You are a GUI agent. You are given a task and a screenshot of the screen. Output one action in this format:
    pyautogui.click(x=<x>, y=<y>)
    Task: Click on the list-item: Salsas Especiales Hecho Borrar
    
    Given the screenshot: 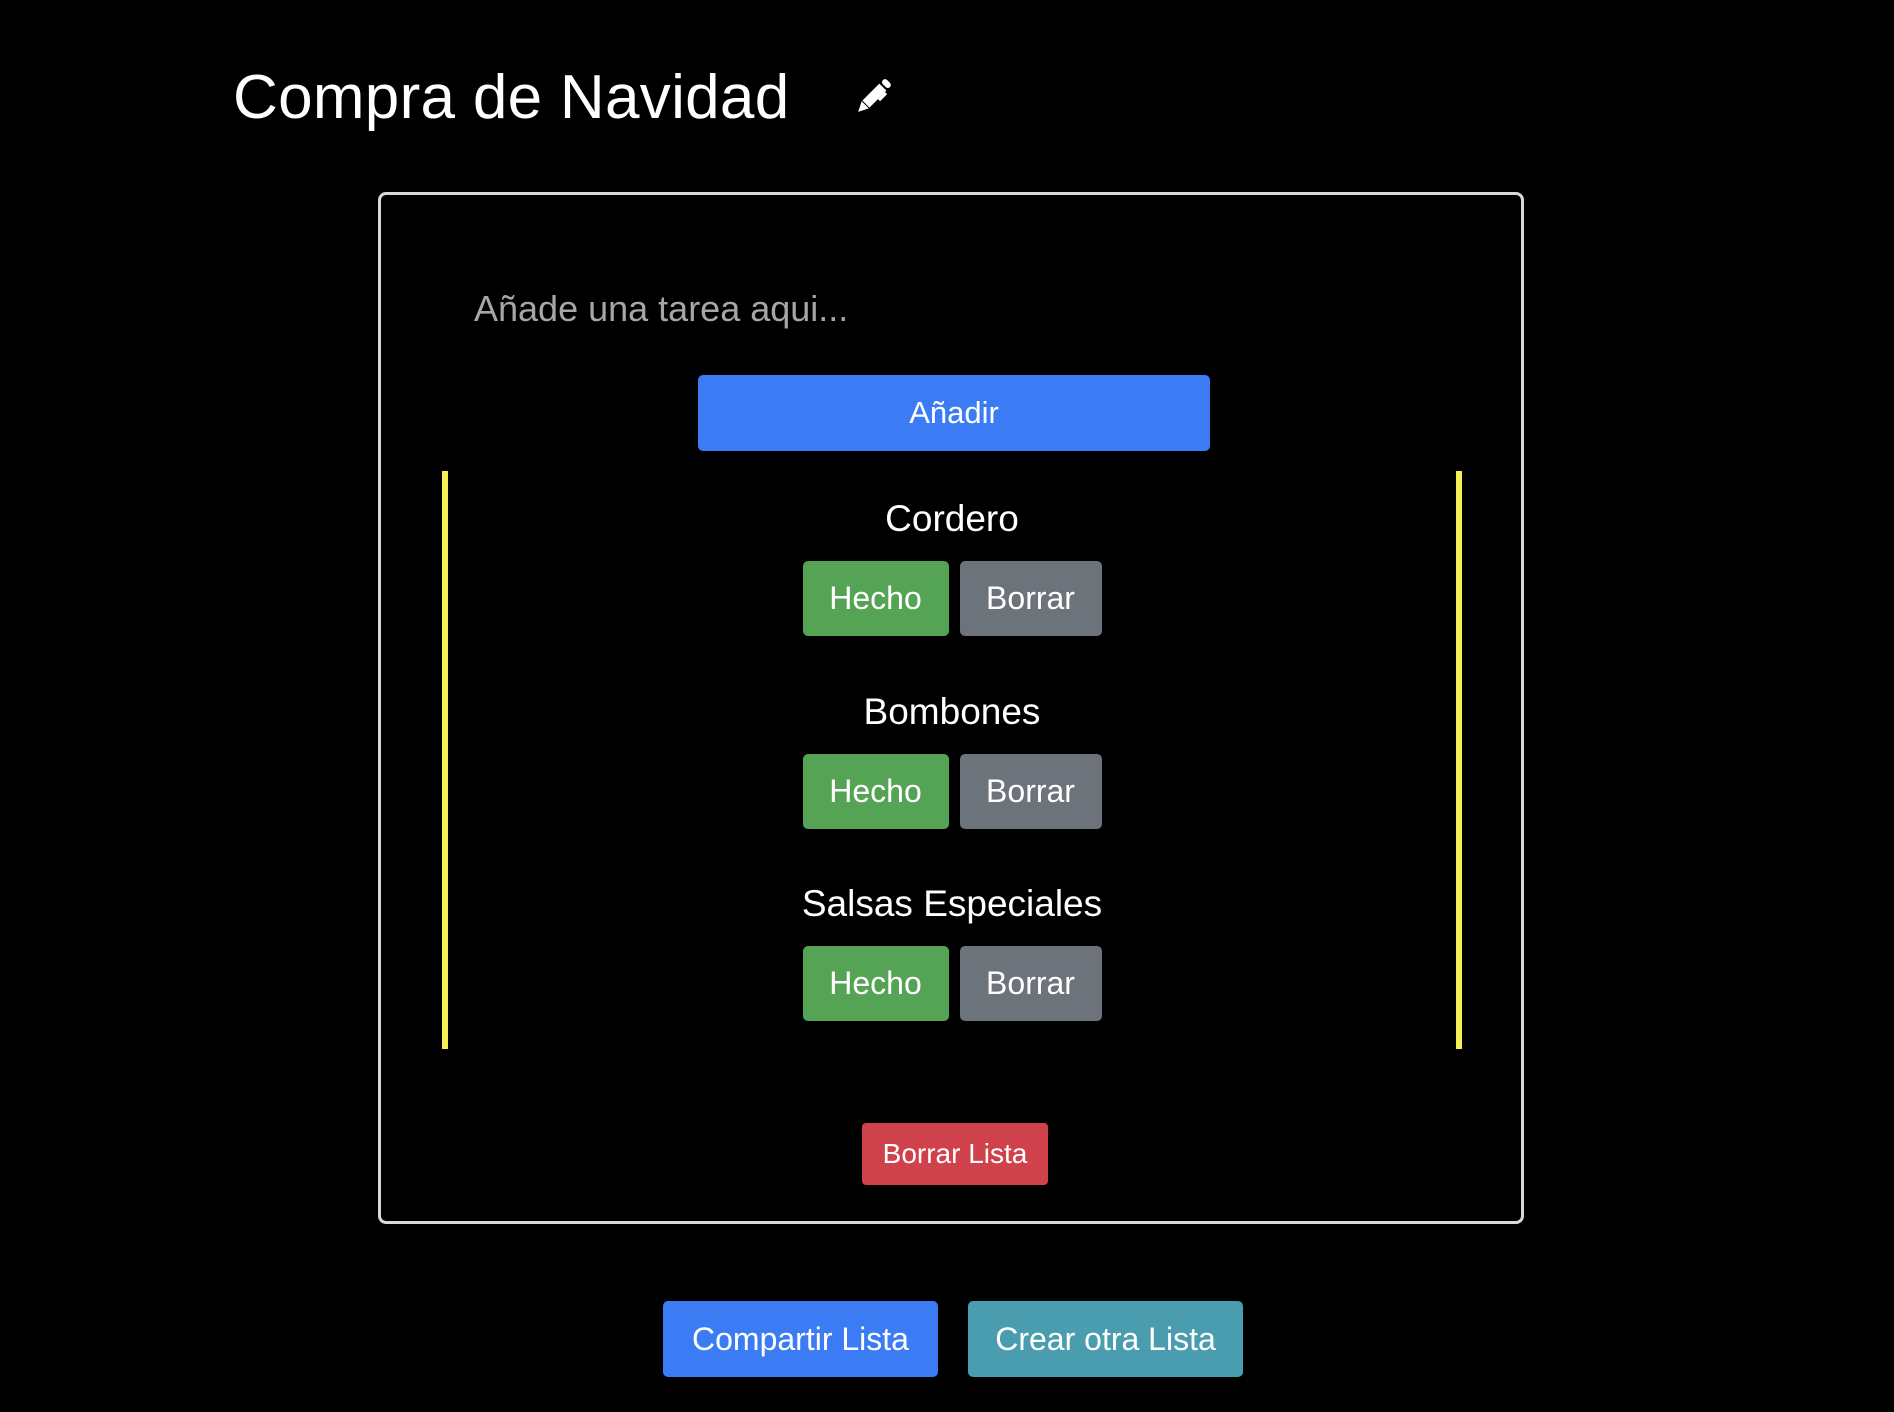 What is the action you would take?
    pyautogui.click(x=952, y=947)
    